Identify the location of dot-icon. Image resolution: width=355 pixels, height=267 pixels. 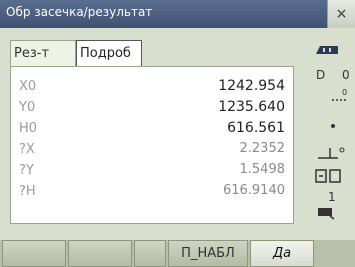
(333, 125).